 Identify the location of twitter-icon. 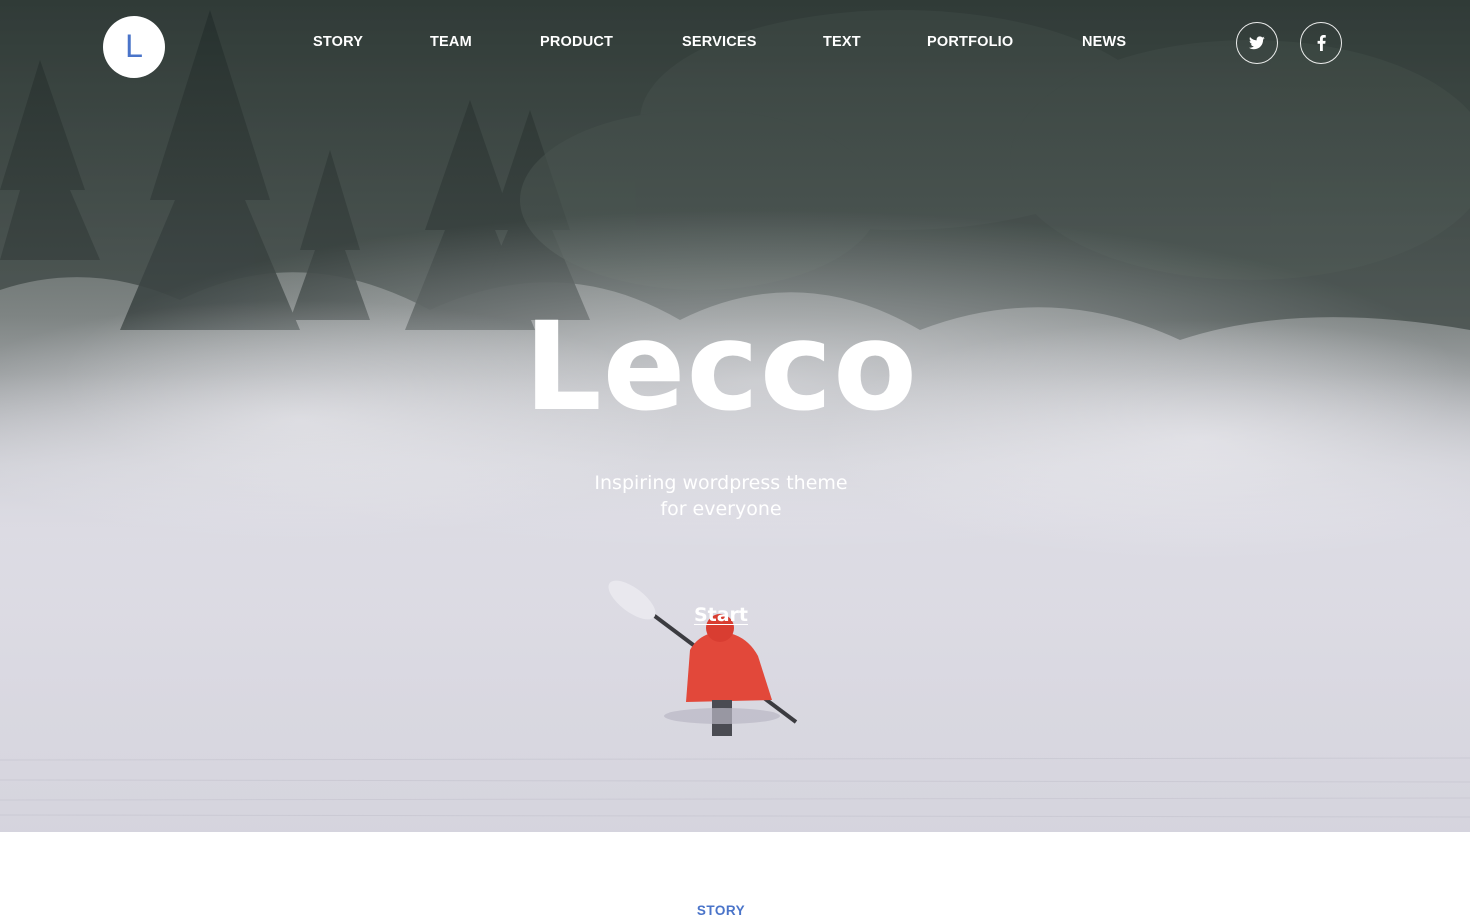
(1257, 43).